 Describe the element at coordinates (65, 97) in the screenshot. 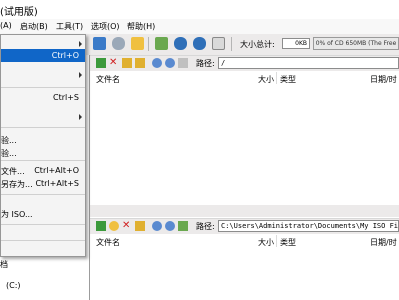

I see `shortcut-label: Ctrl+S` at that location.